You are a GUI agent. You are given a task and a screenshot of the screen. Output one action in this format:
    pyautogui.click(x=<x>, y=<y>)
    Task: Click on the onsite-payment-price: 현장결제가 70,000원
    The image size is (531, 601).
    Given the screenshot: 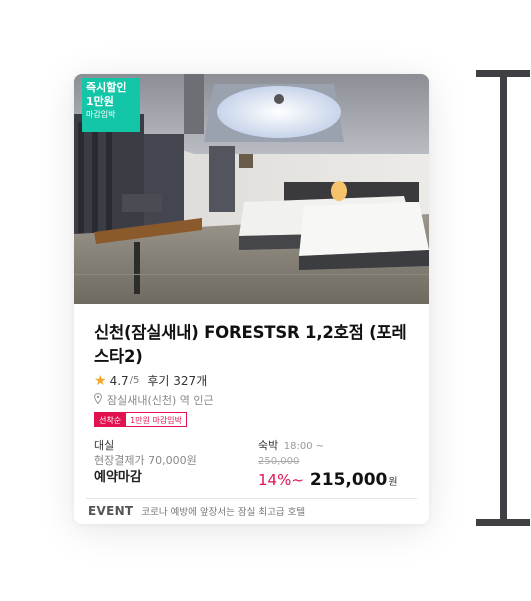 What is the action you would take?
    pyautogui.click(x=145, y=460)
    